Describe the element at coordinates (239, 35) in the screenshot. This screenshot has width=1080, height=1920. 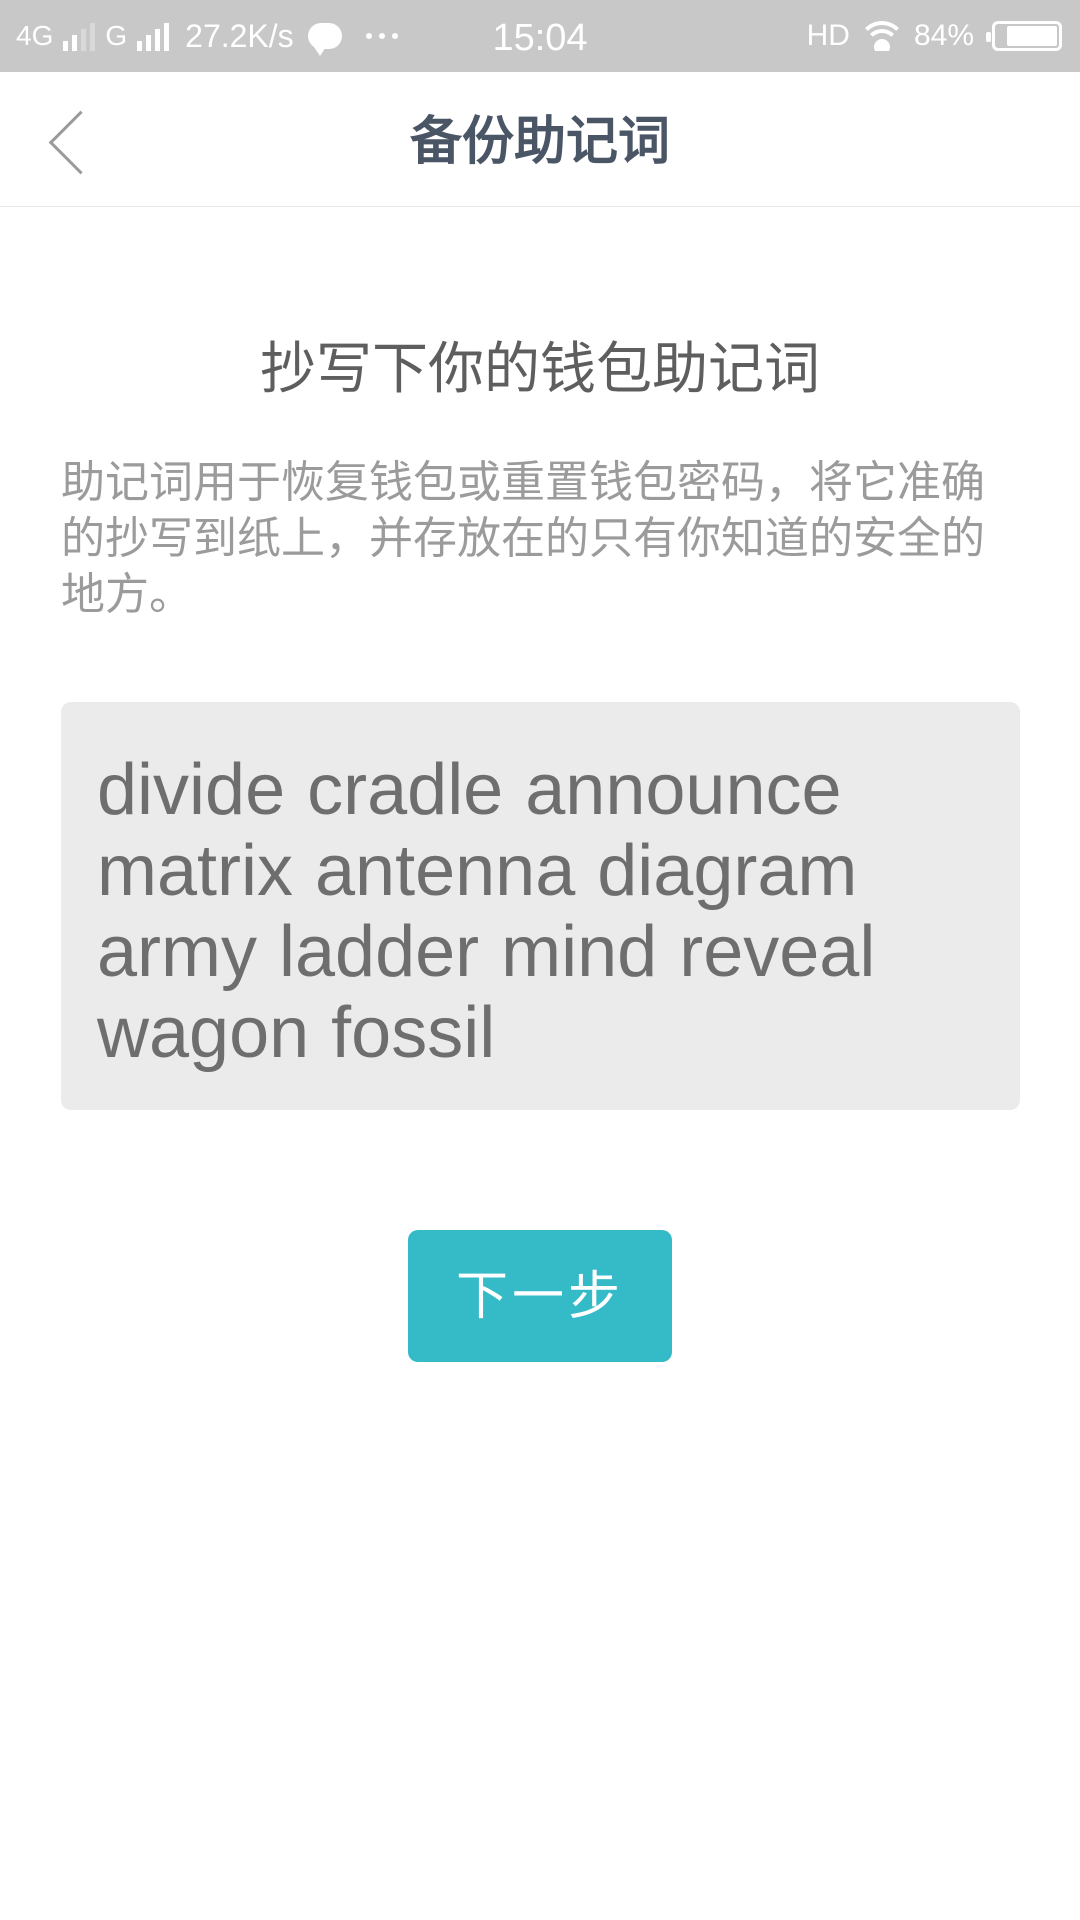
I see `network-speed: 27.2K/s` at that location.